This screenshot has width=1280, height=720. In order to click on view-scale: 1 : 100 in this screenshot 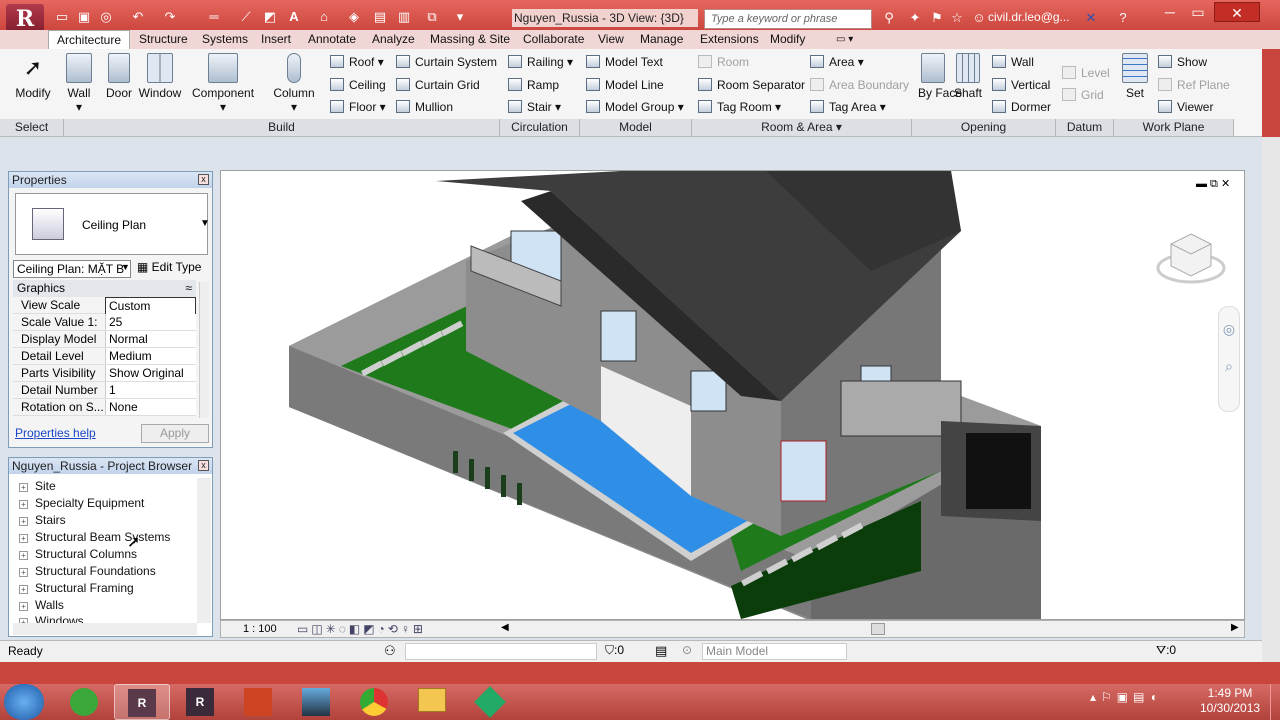, I will do `click(260, 629)`.